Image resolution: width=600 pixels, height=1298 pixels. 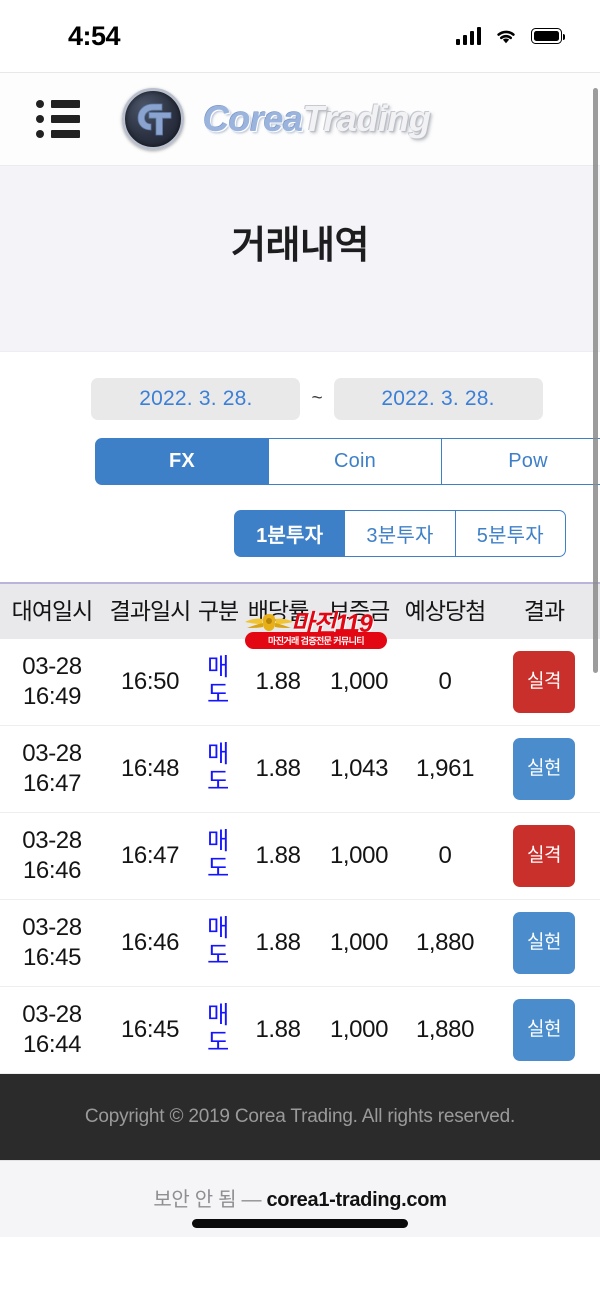 What do you see at coordinates (290, 533) in the screenshot?
I see `tab-1min: 1분투자` at bounding box center [290, 533].